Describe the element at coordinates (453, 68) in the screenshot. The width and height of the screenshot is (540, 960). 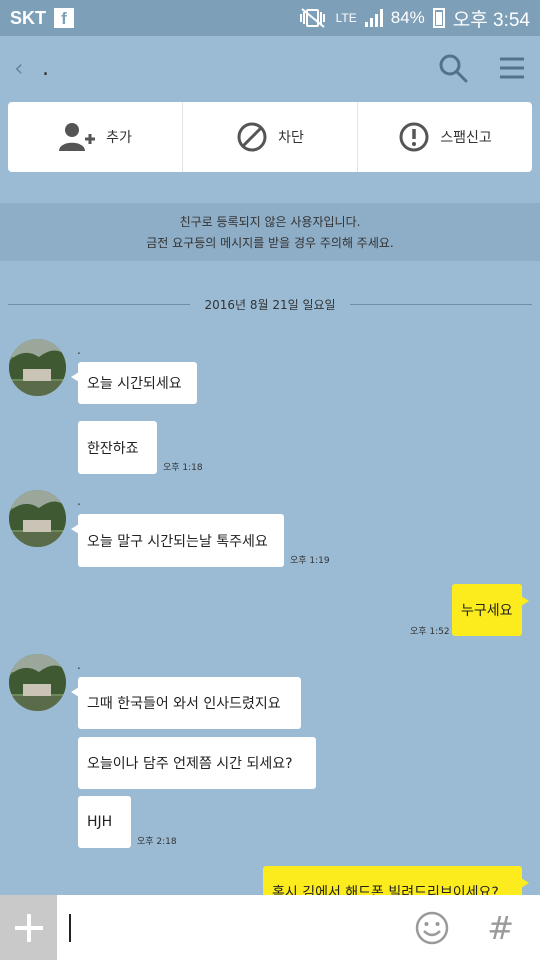
I see `search-icon` at that location.